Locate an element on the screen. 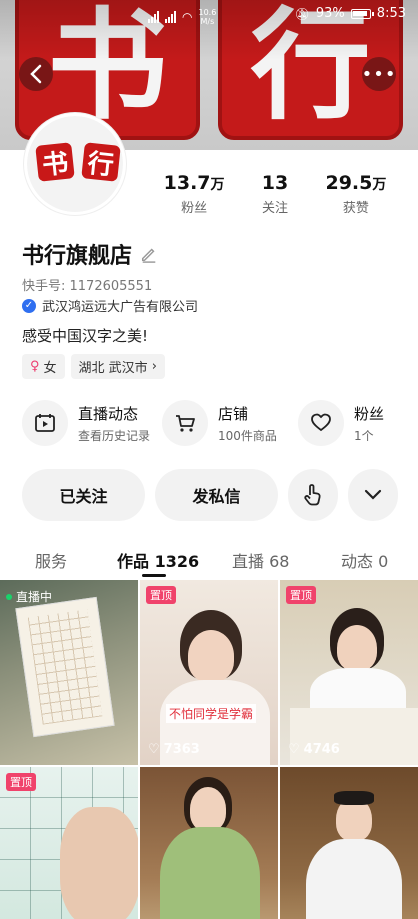 The height and width of the screenshot is (919, 418). clock: 8:53 is located at coordinates (391, 13).